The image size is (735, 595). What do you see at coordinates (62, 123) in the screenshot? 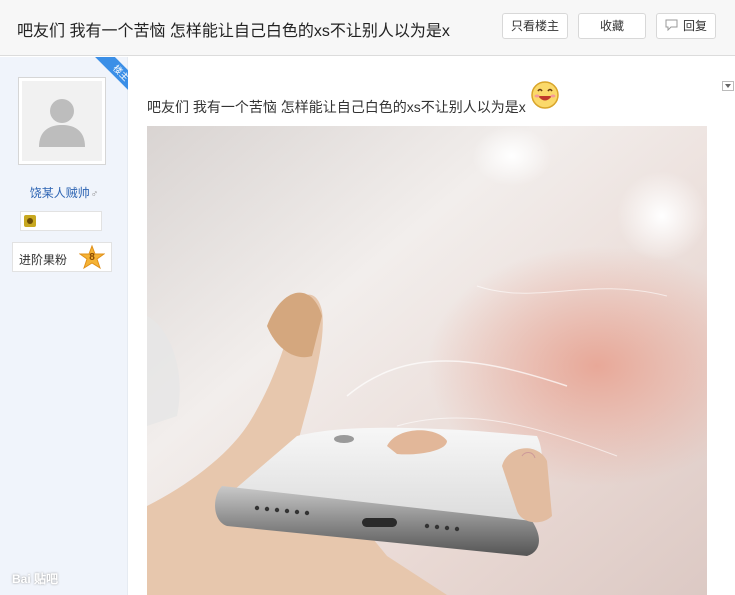
I see `default-avatar-icon` at bounding box center [62, 123].